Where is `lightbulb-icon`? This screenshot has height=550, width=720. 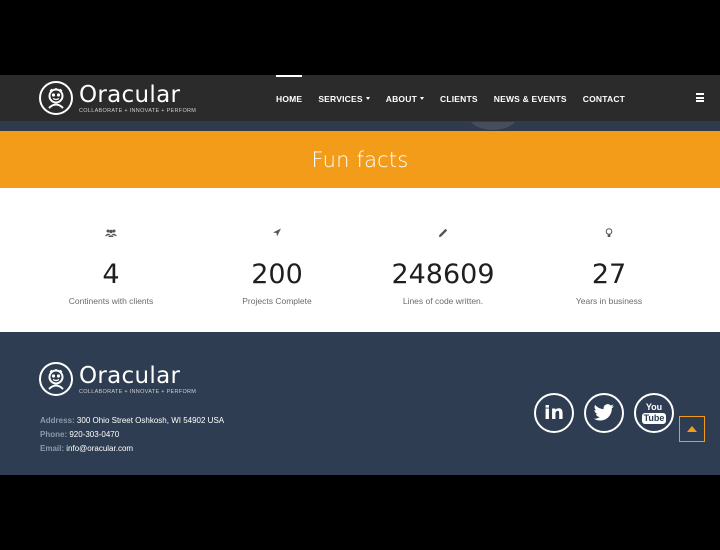
lightbulb-icon is located at coordinates (609, 232).